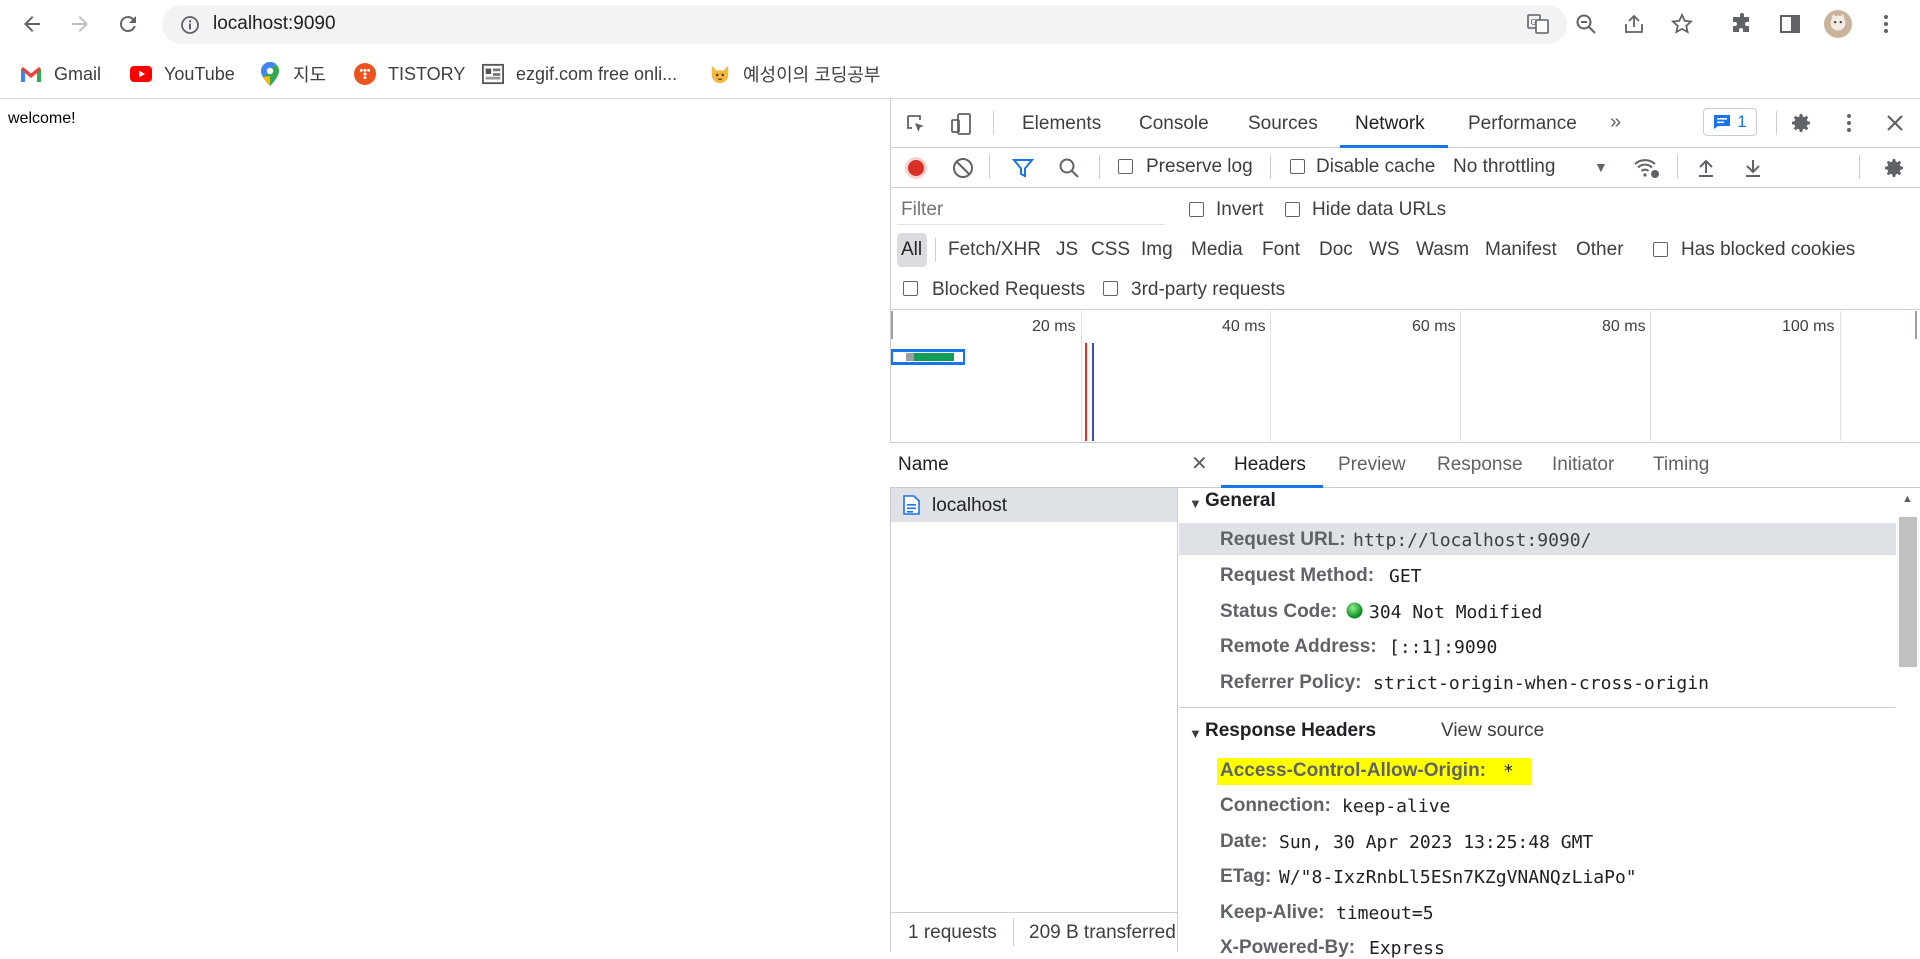  I want to click on bookmark-star-icon, so click(1682, 24).